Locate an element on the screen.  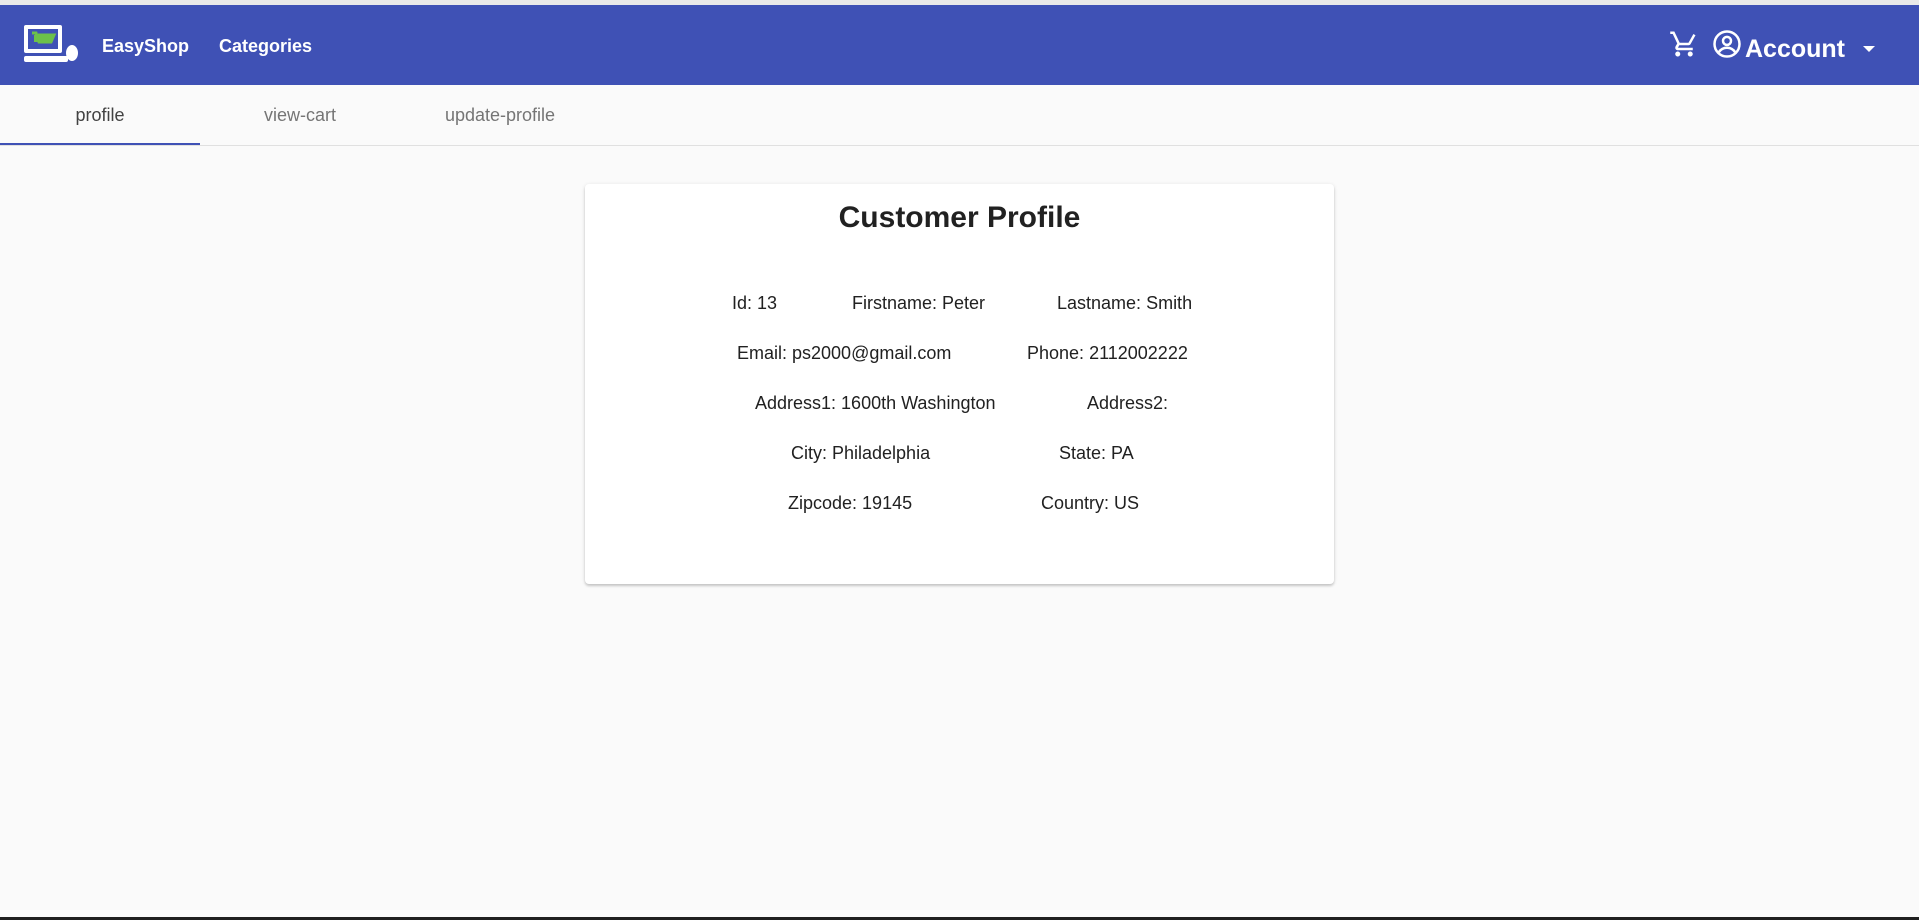
account-menu-button: Account is located at coordinates (1795, 49).